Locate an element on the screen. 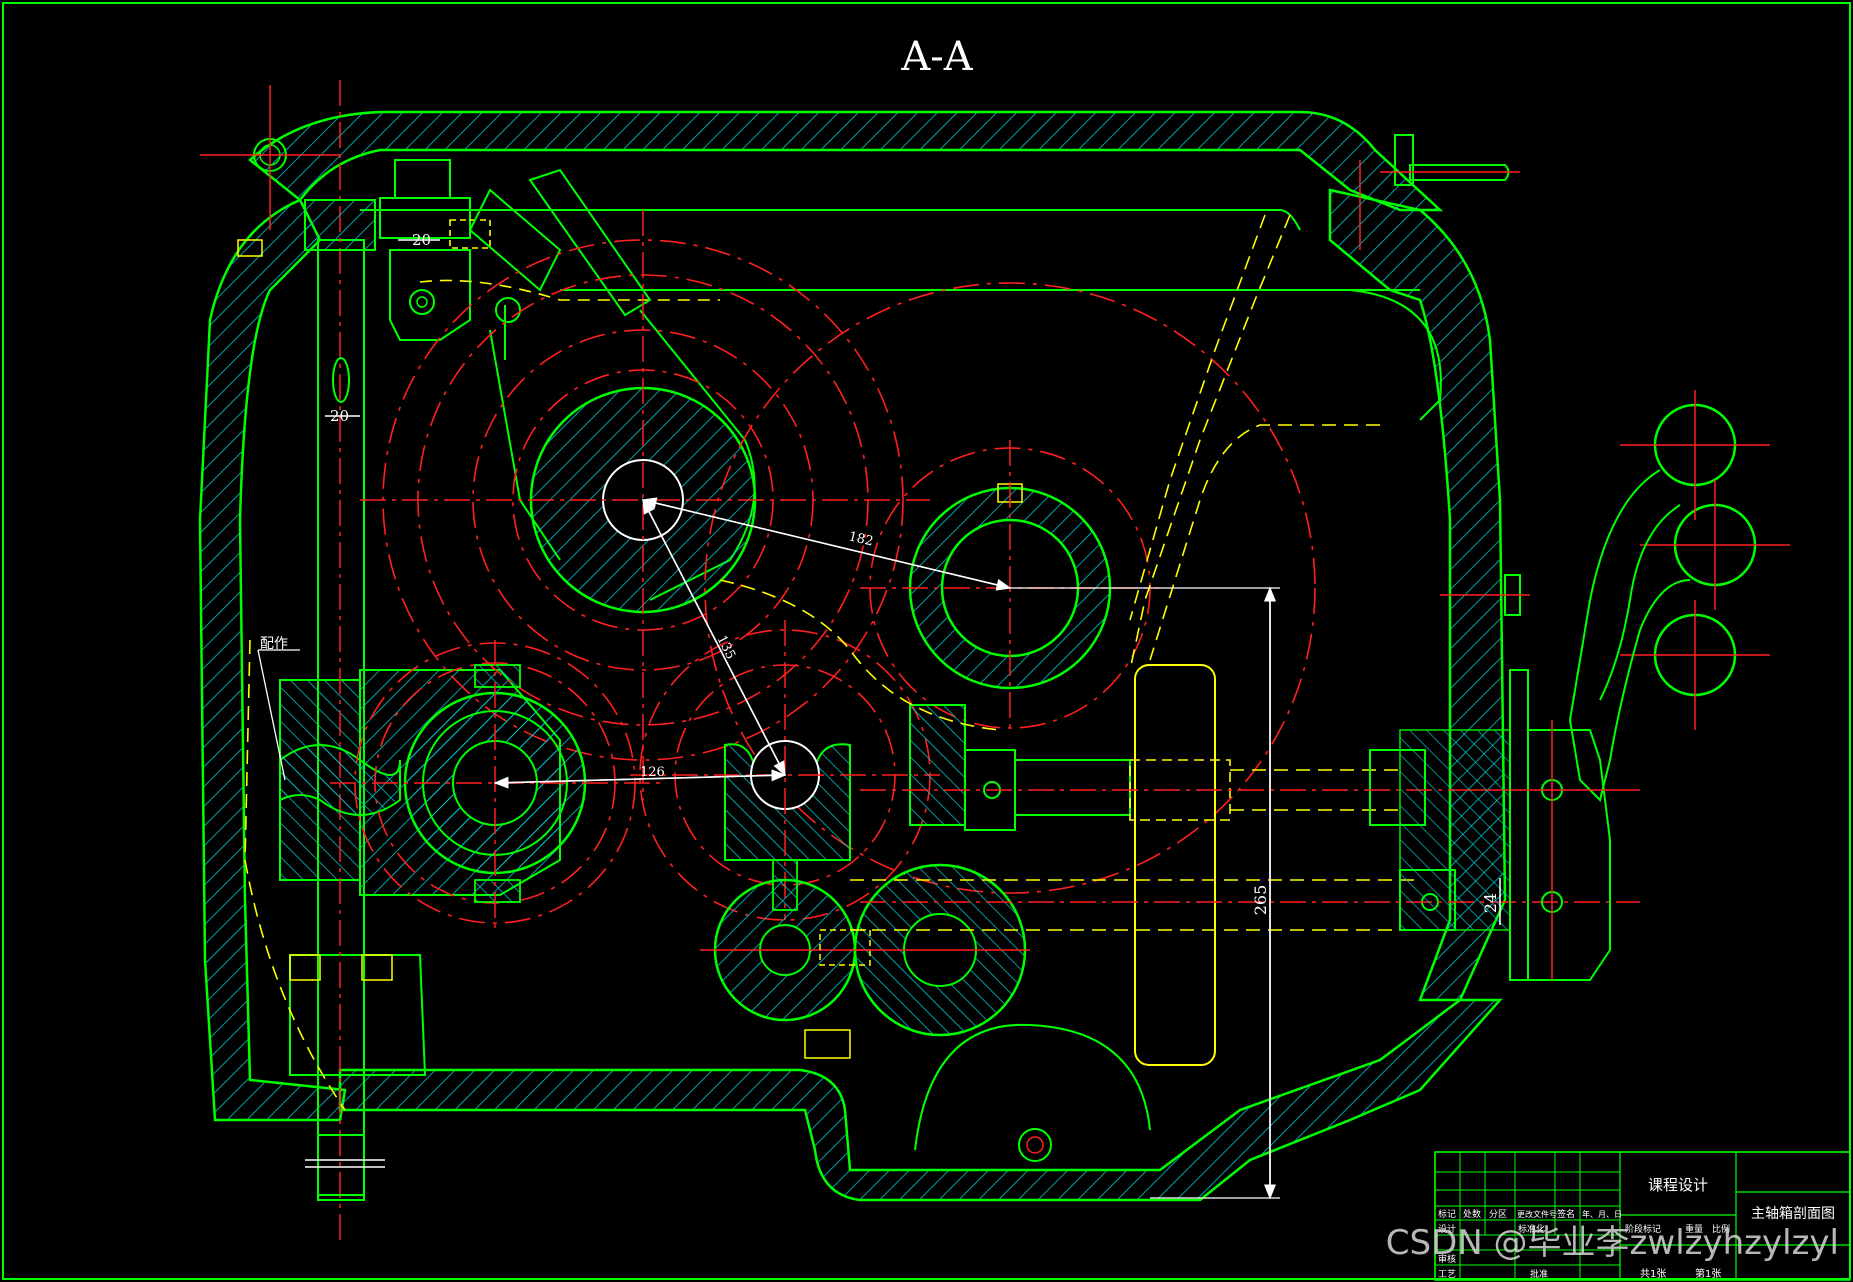 The height and width of the screenshot is (1282, 1853). dim-182: 182 is located at coordinates (861, 539).